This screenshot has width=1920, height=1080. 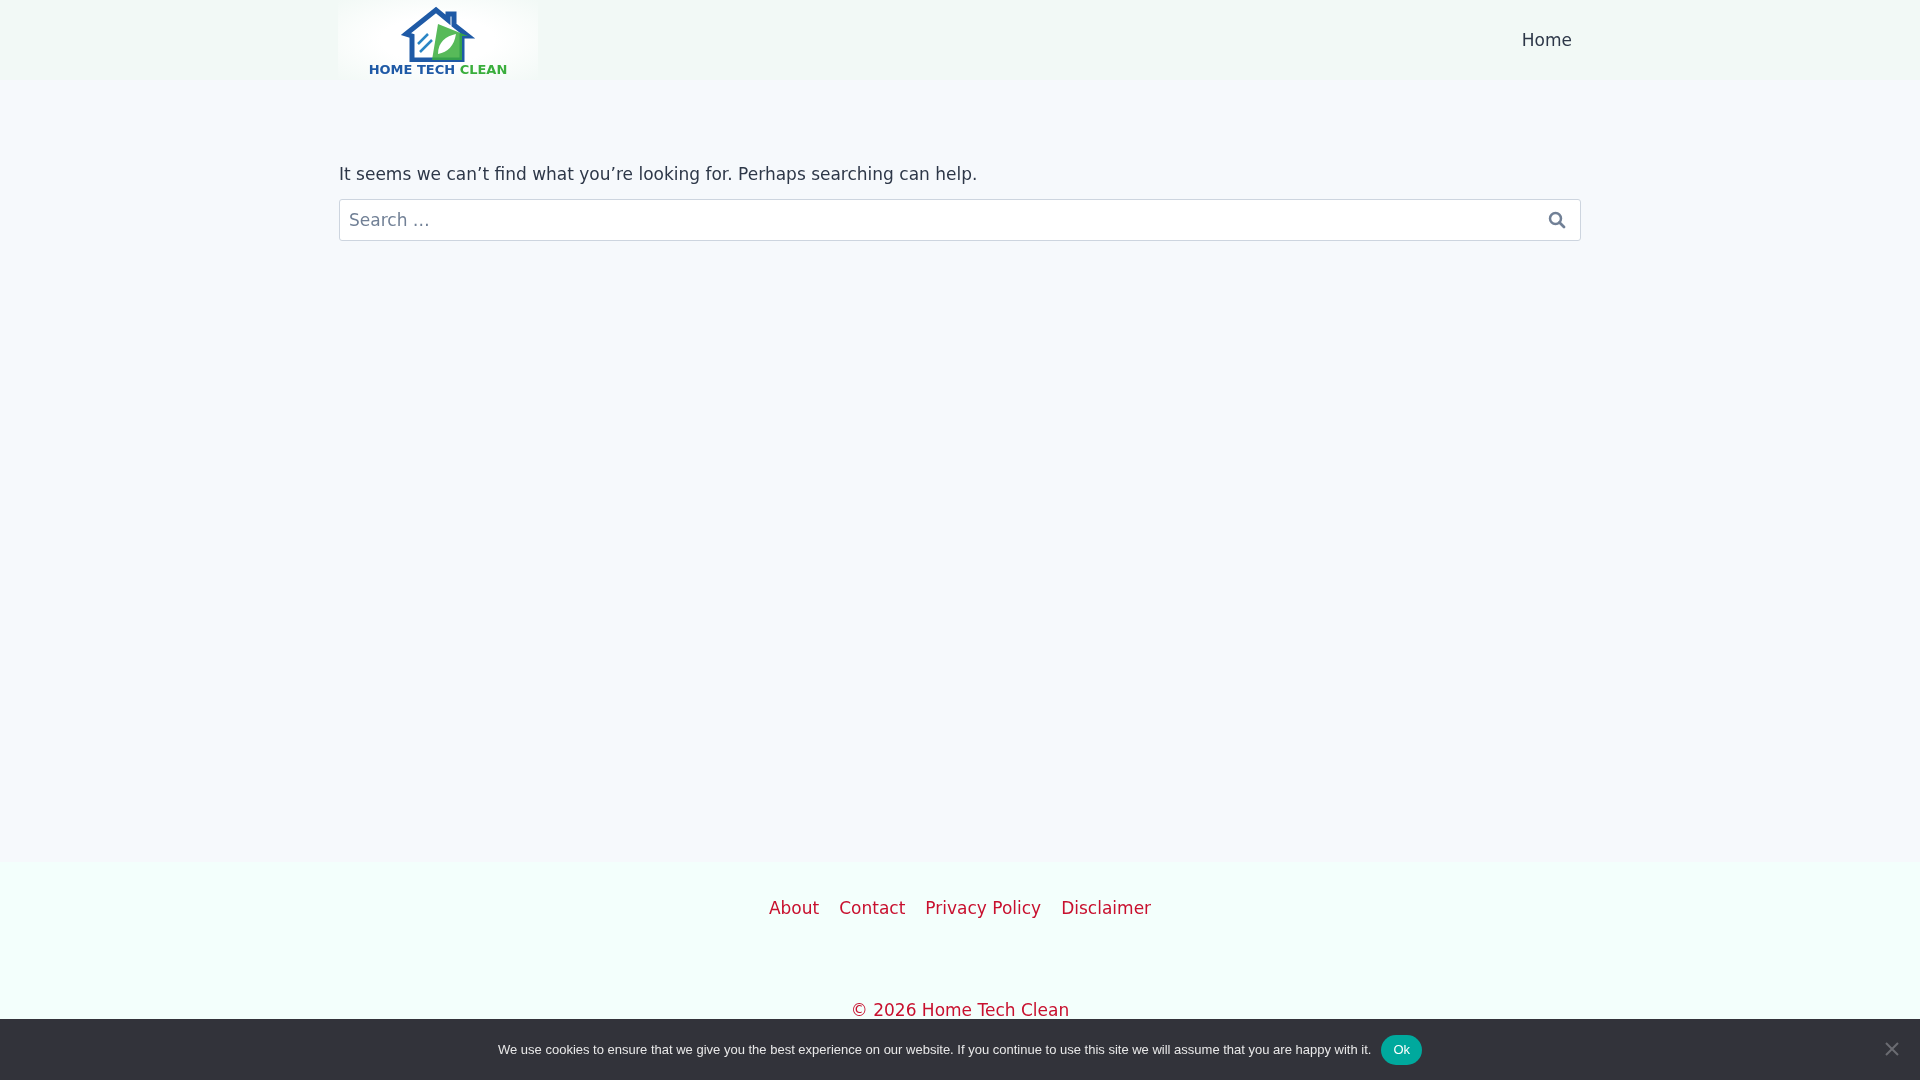 What do you see at coordinates (935, 1049) in the screenshot?
I see `cookie-message: We use cookies to ensure that we give you the best experience on our website. If you continue to use this site we will assume that you are happy with it.` at bounding box center [935, 1049].